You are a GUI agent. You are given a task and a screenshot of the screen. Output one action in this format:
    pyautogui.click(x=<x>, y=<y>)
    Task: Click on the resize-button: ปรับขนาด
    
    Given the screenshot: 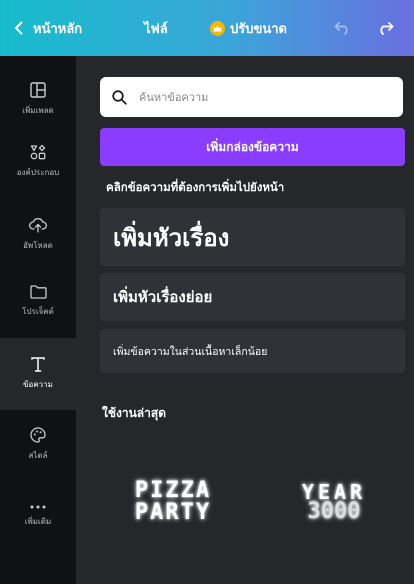 What is the action you would take?
    pyautogui.click(x=248, y=28)
    